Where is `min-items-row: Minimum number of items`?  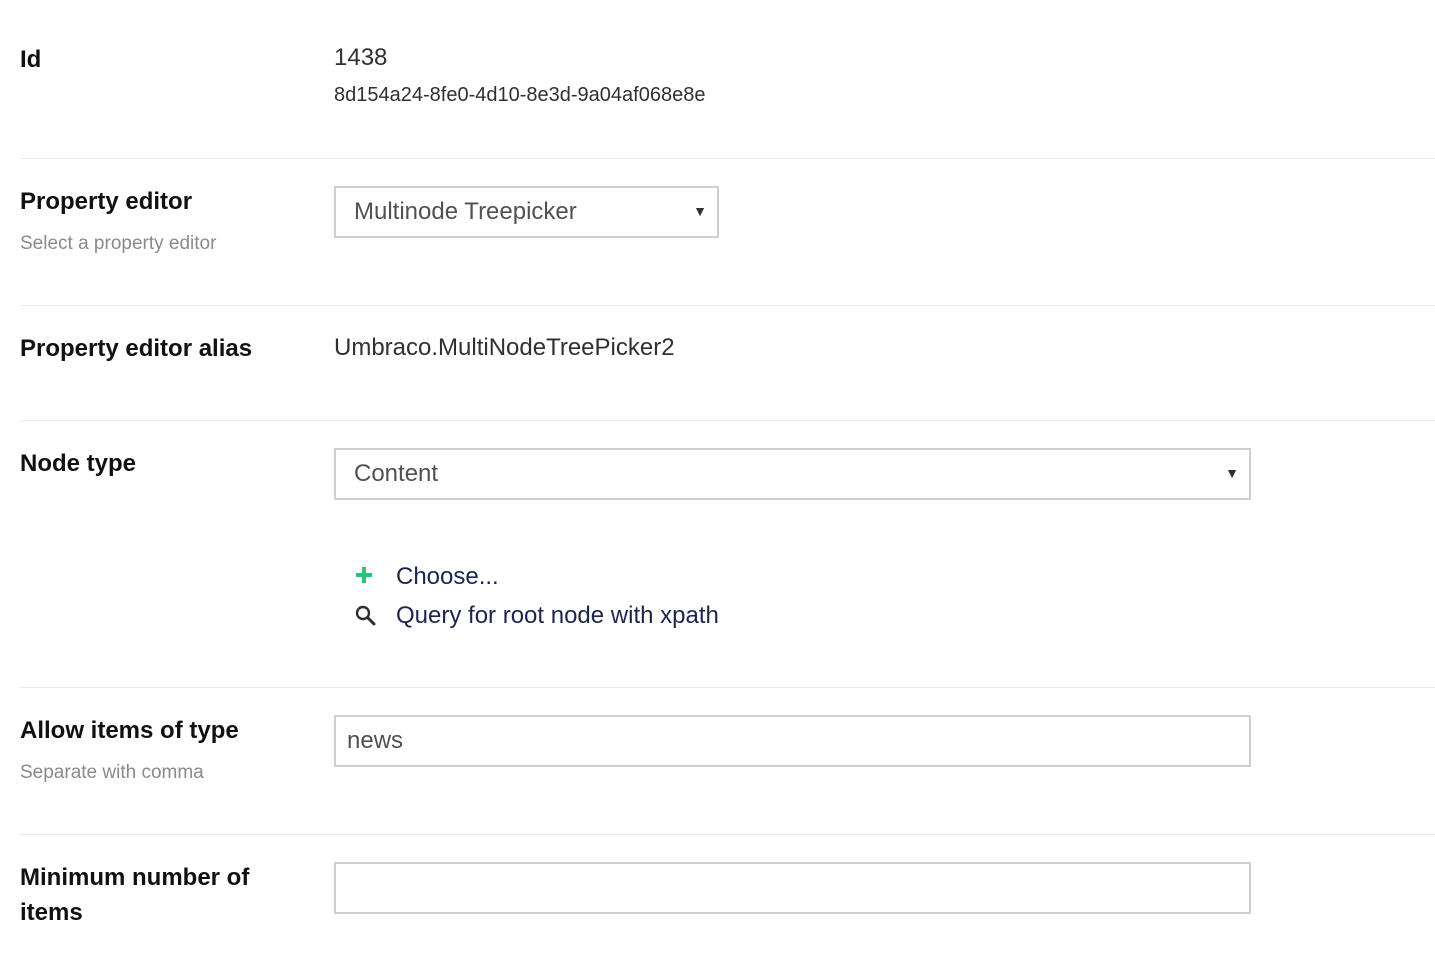
min-items-row: Minimum number of items is located at coordinates (727, 896).